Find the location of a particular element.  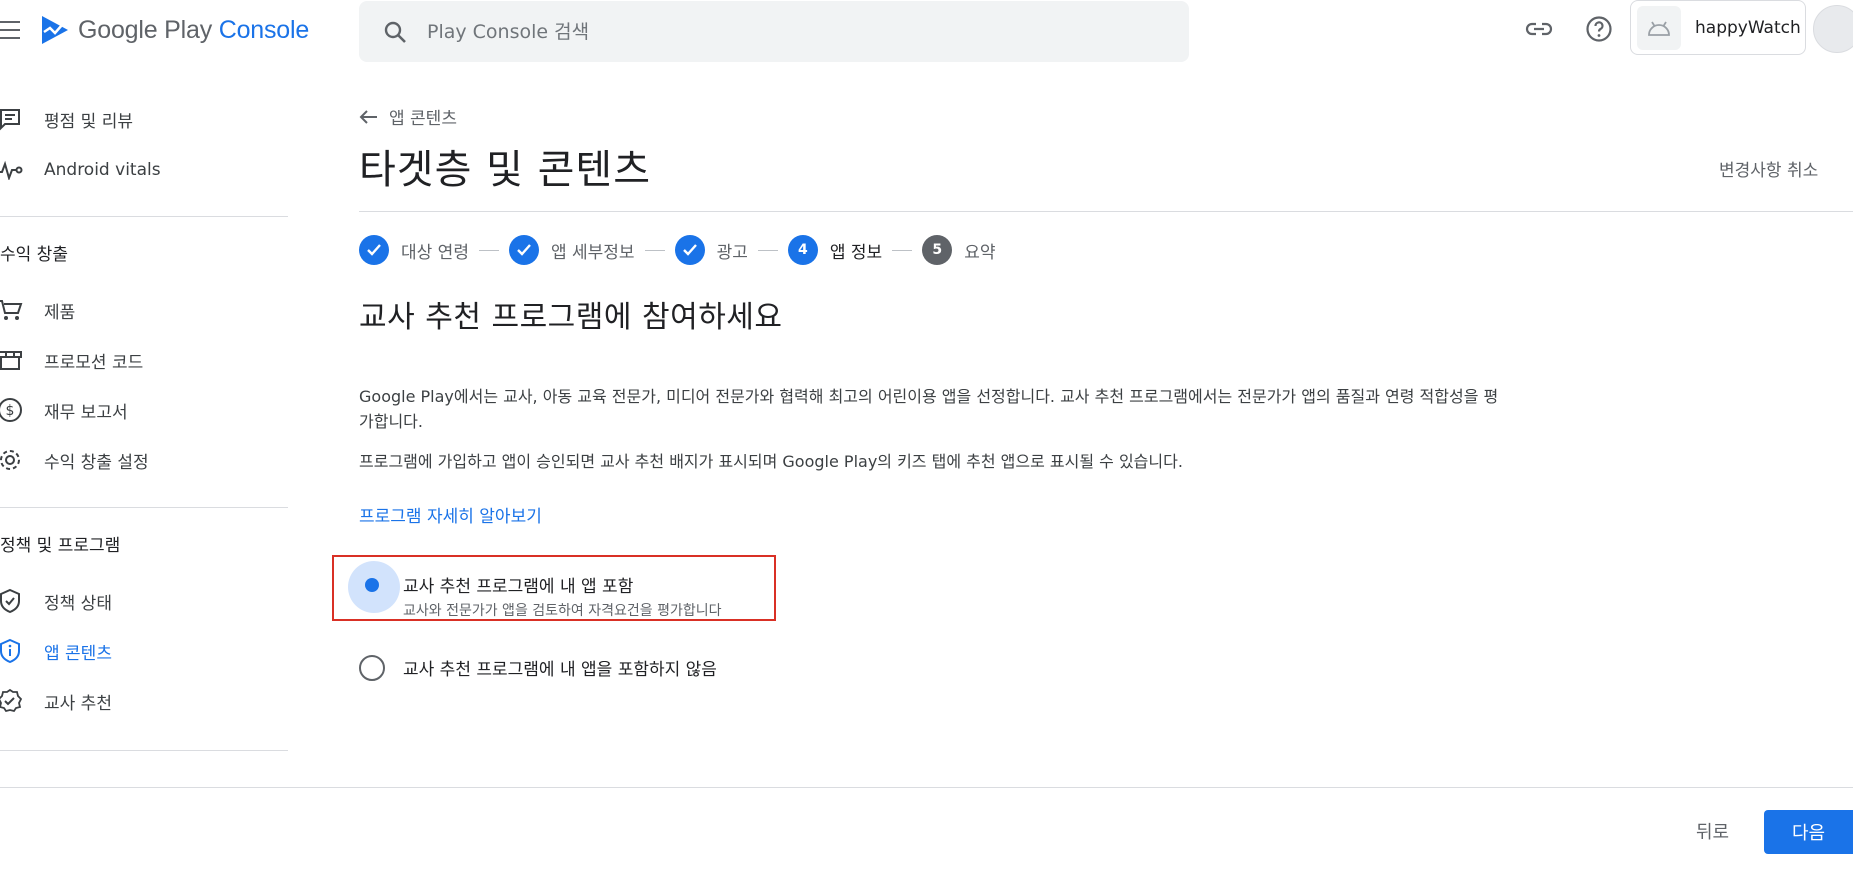

vitals-icon is located at coordinates (12, 170).